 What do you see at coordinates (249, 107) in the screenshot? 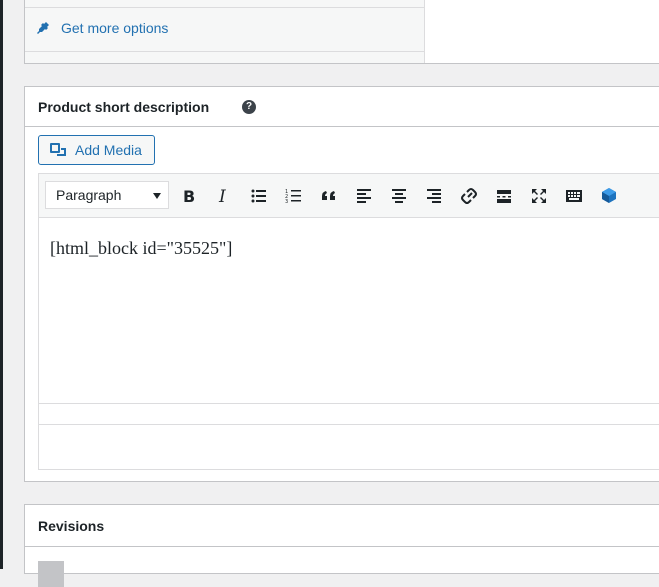
I see `help-icon: ?` at bounding box center [249, 107].